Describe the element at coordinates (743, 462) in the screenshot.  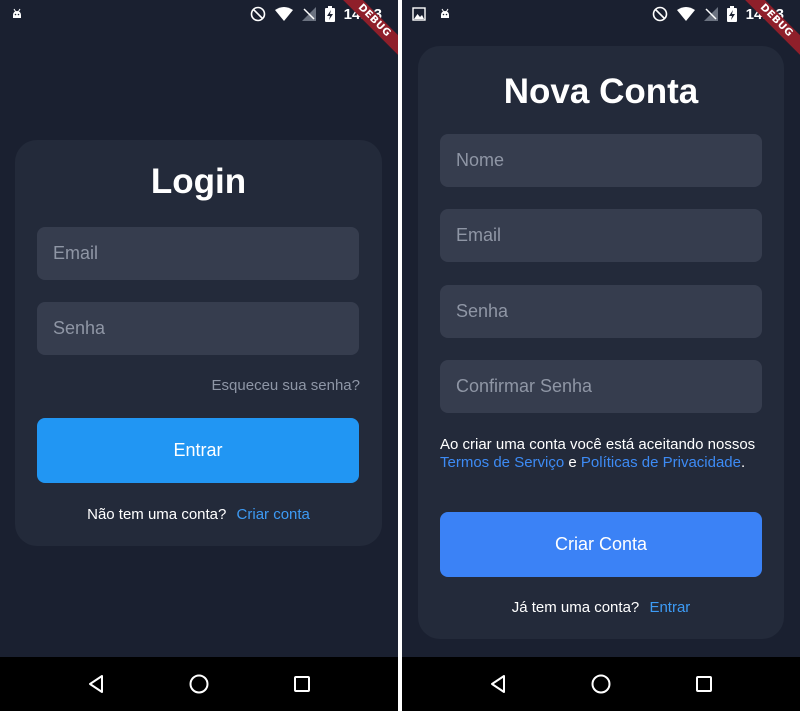
I see `terms-suffix-text: .` at that location.